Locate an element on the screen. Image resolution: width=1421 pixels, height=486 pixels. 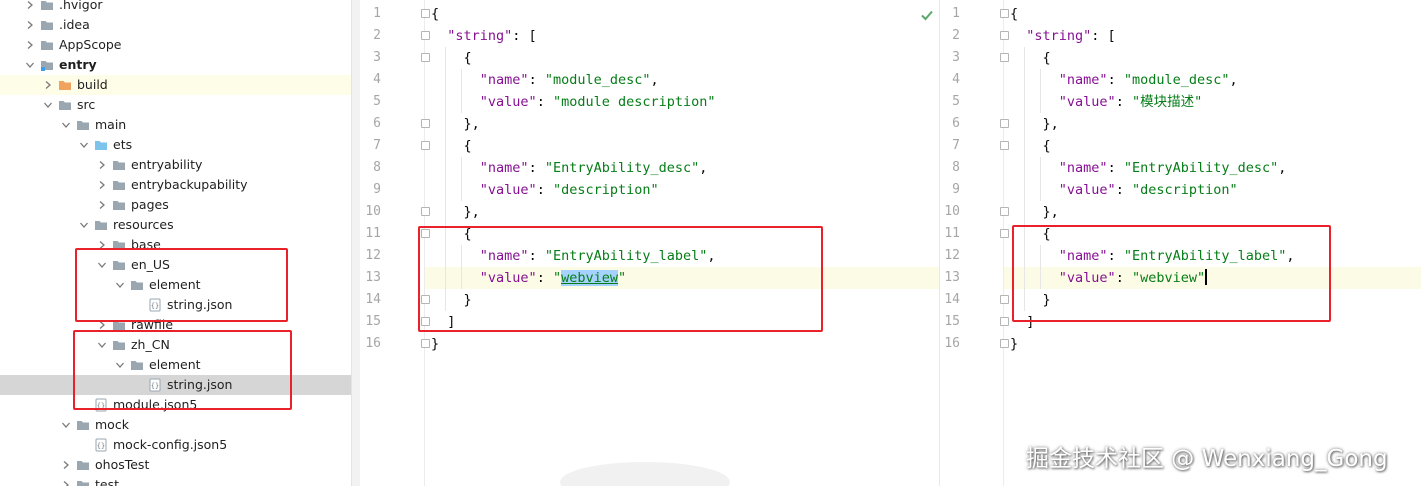
code-line: "value": "module description" is located at coordinates (682, 102).